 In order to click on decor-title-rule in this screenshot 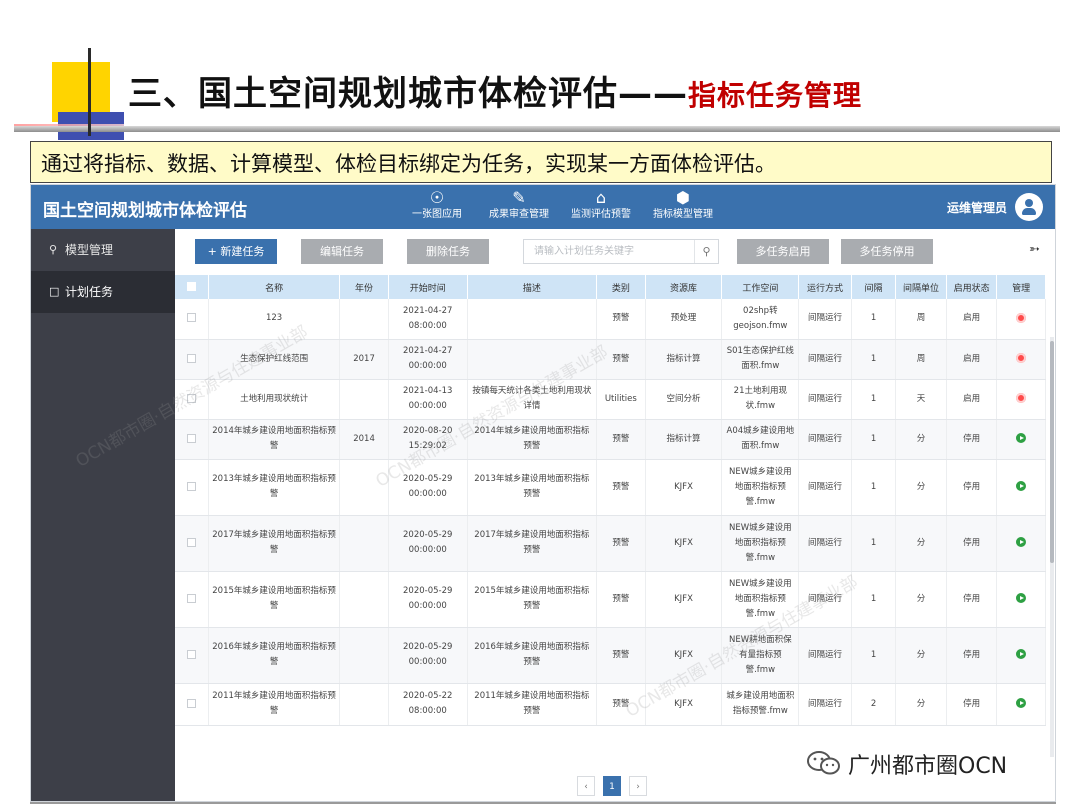, I will do `click(537, 129)`.